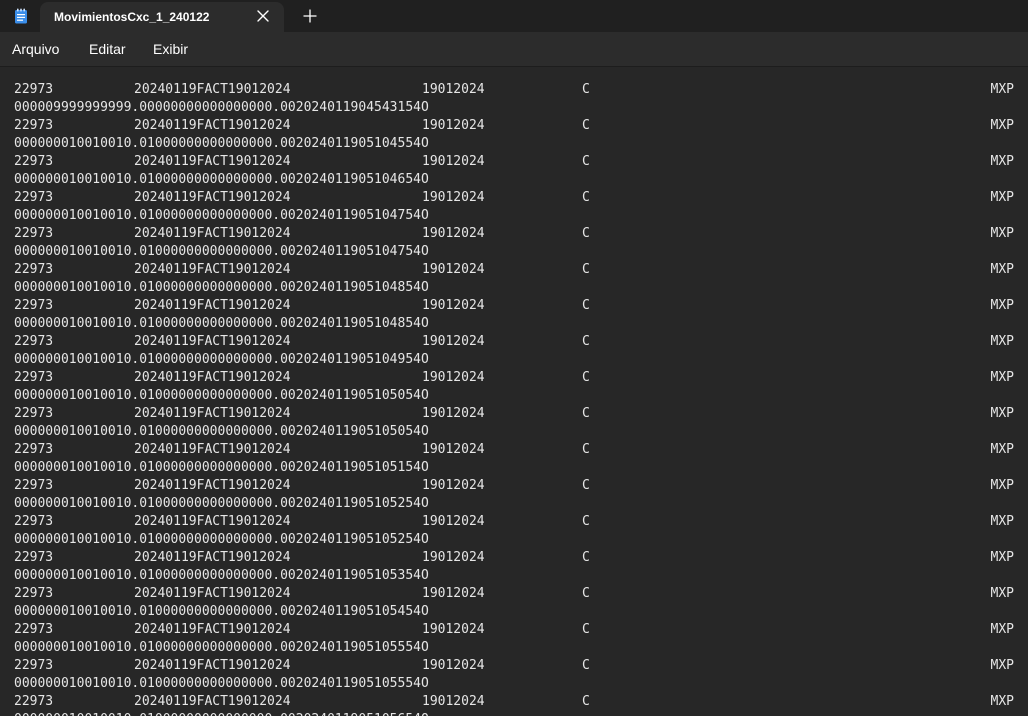 Image resolution: width=1028 pixels, height=716 pixels. What do you see at coordinates (21, 16) in the screenshot?
I see `notepad-icon` at bounding box center [21, 16].